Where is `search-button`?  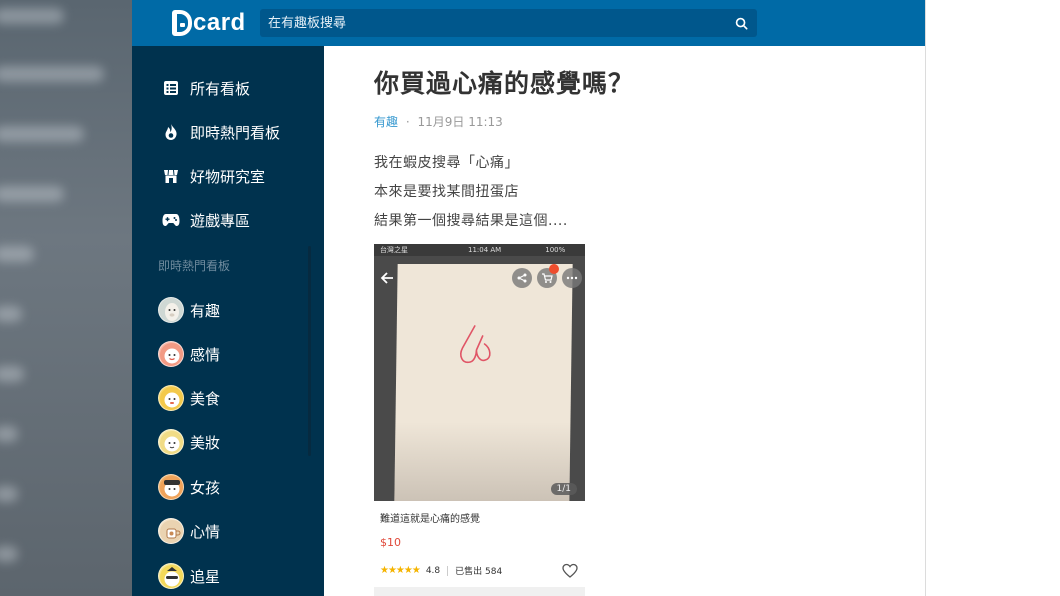 search-button is located at coordinates (741, 23).